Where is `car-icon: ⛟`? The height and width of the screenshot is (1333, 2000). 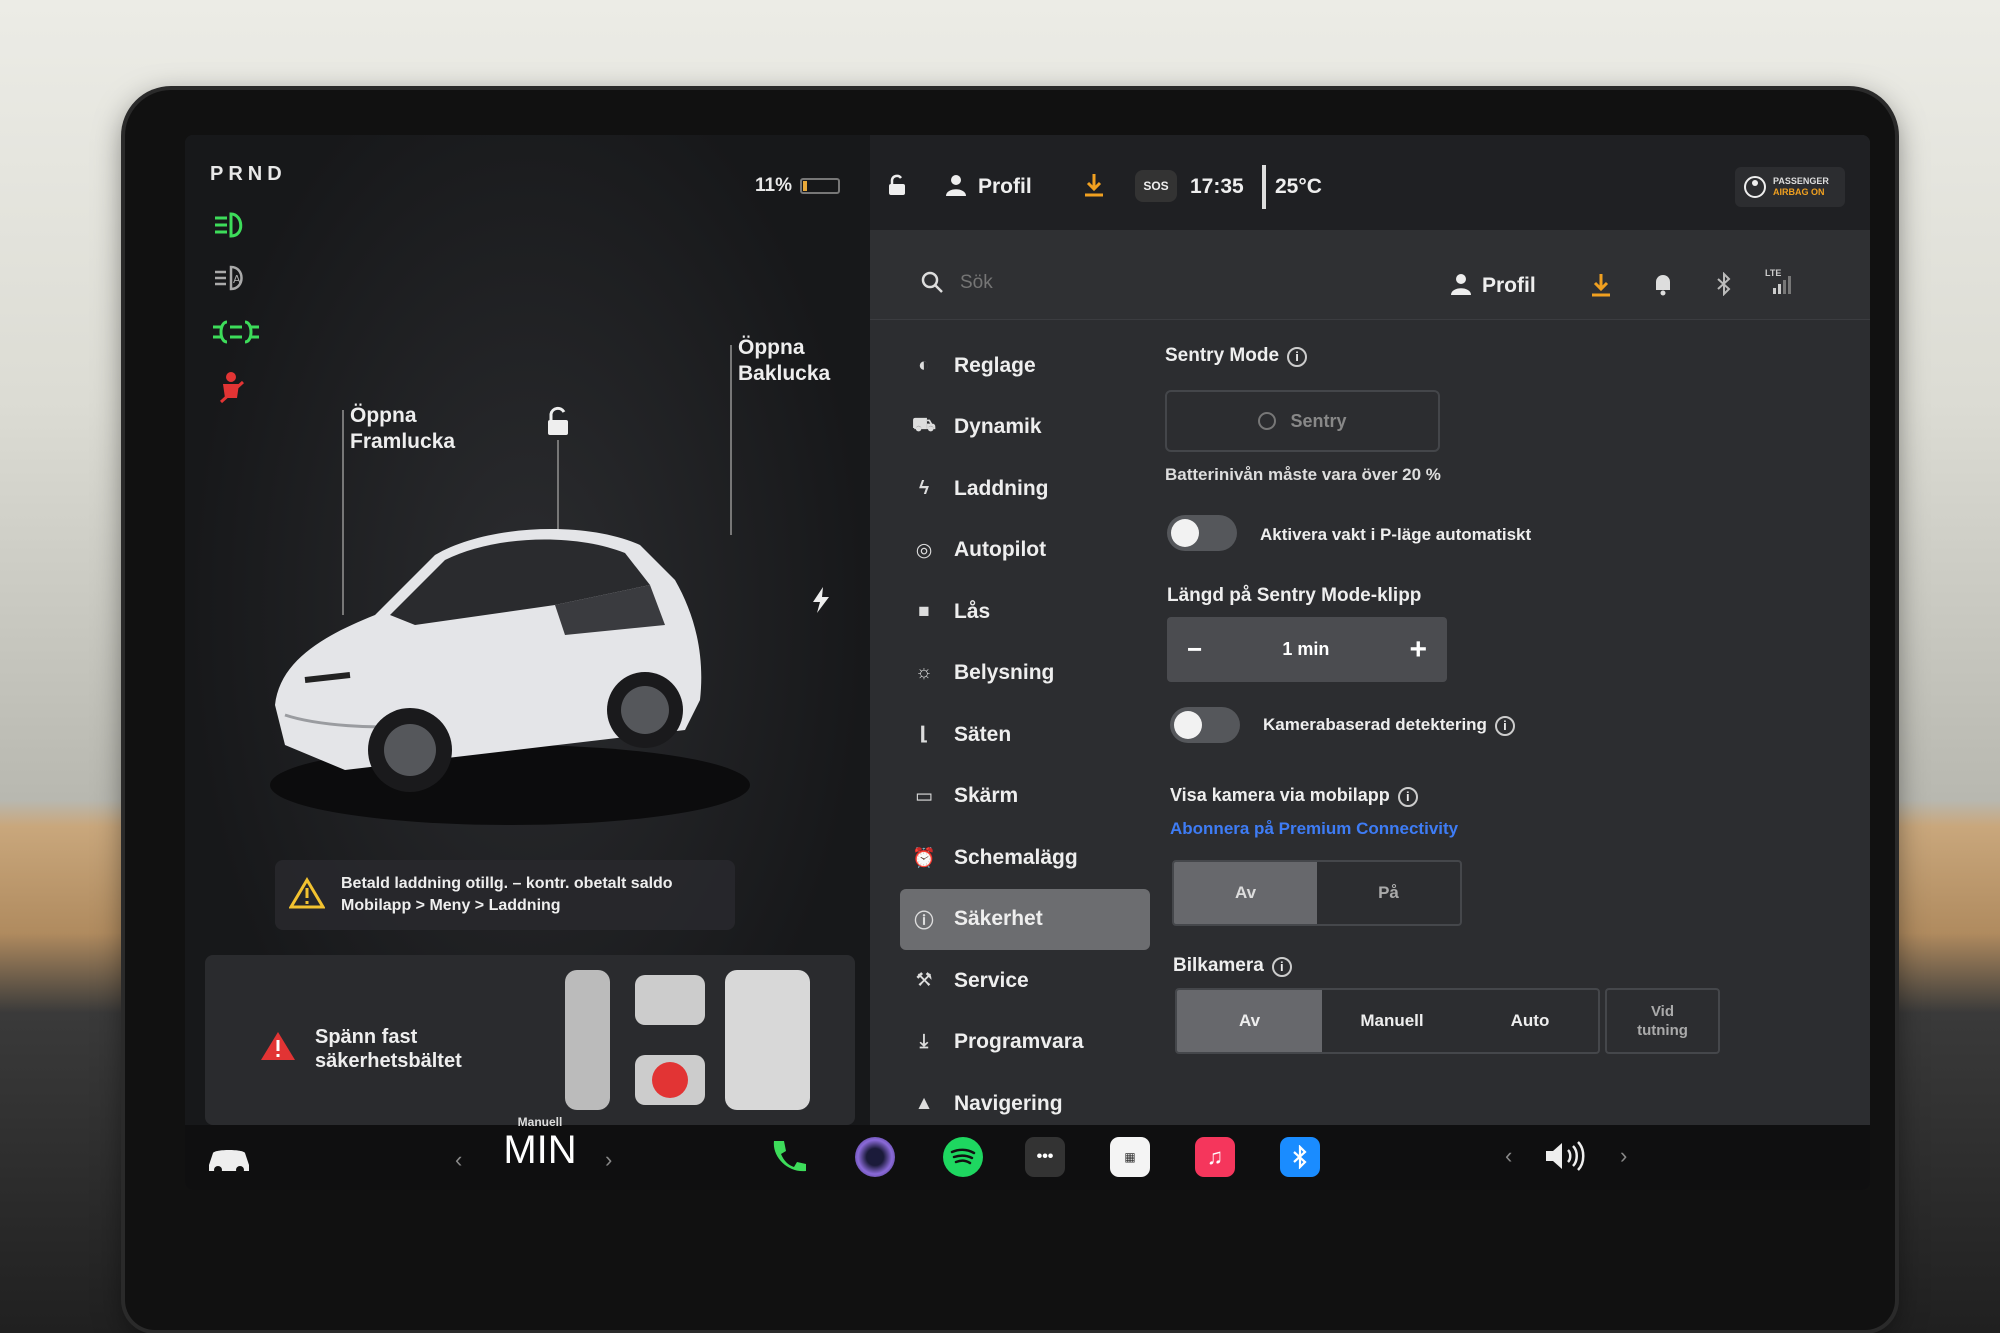
car-icon: ⛟ is located at coordinates (924, 426).